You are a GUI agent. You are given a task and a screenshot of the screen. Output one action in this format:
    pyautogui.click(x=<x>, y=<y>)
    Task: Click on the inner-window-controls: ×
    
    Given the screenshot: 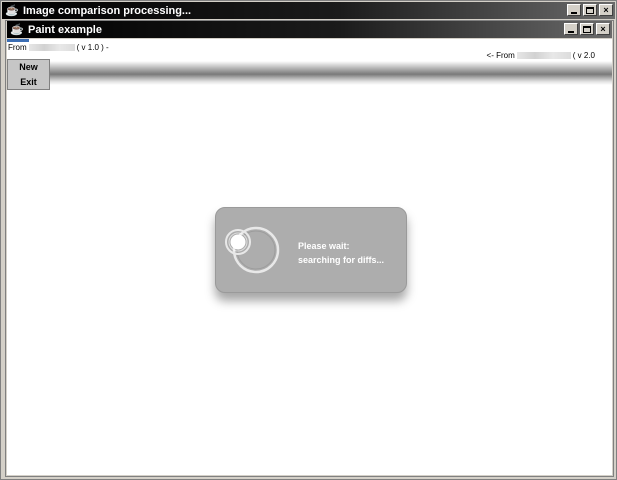 What is the action you would take?
    pyautogui.click(x=587, y=29)
    